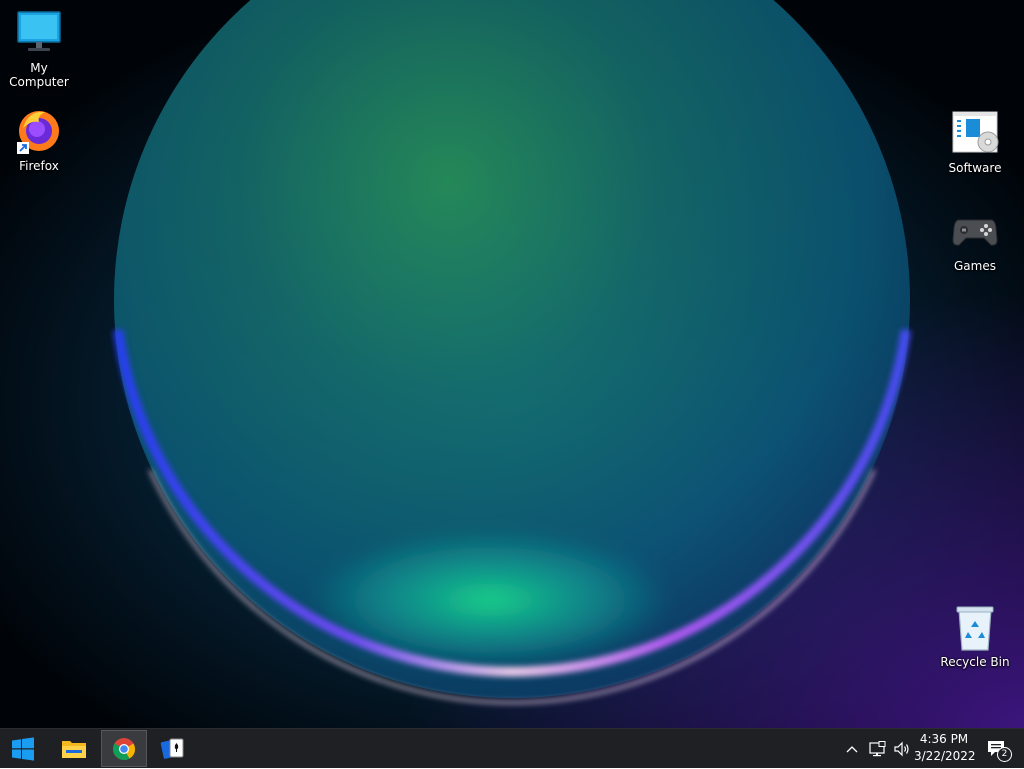 This screenshot has width=1024, height=769. I want to click on chevron-up-icon, so click(852, 749).